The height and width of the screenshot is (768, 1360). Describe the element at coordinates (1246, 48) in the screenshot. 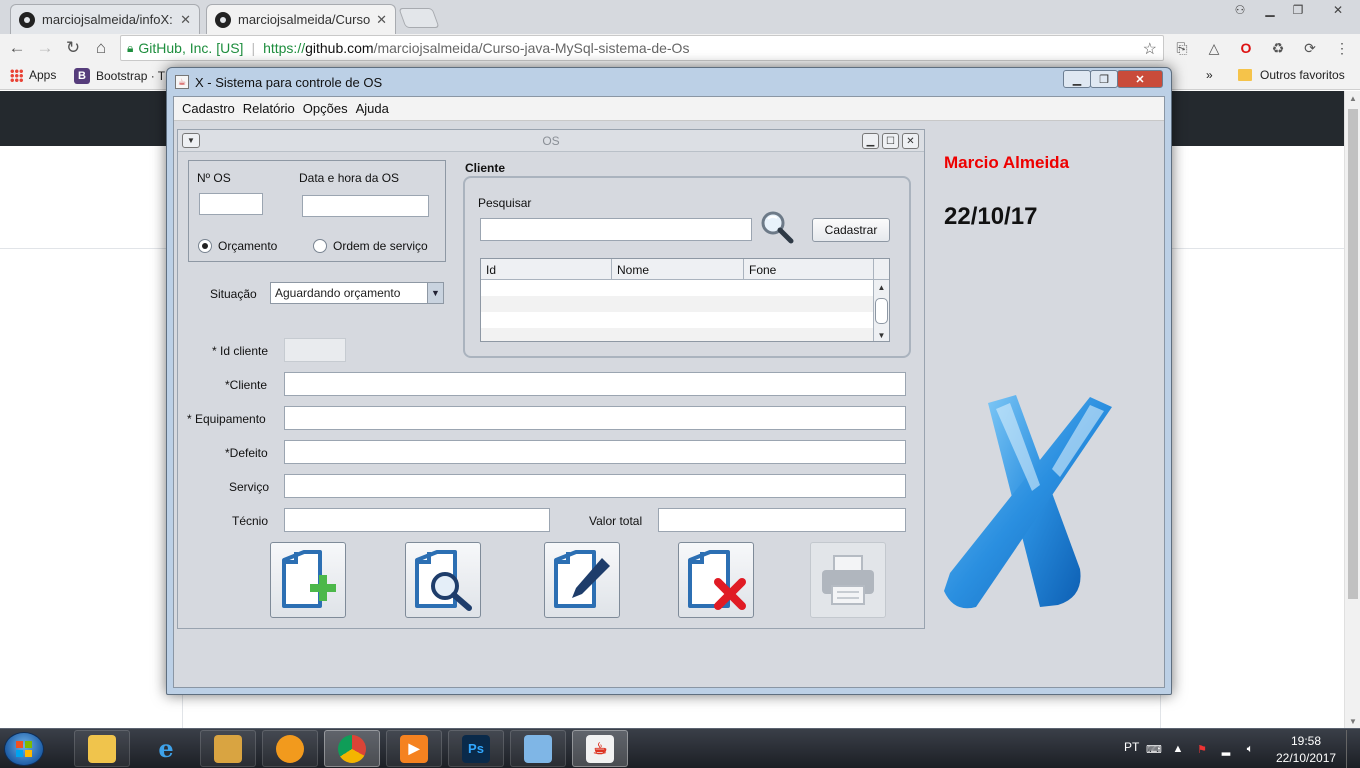

I see `opera-extension-icon: O` at that location.